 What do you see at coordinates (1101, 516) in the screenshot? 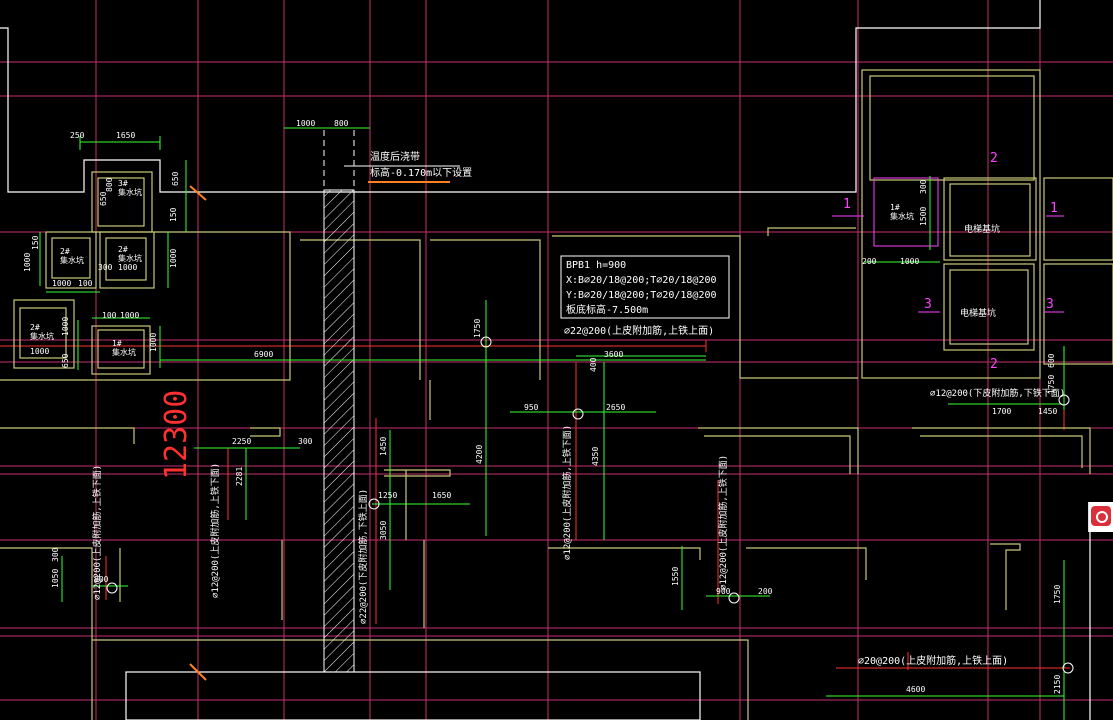
I see `wps-logo-icon` at bounding box center [1101, 516].